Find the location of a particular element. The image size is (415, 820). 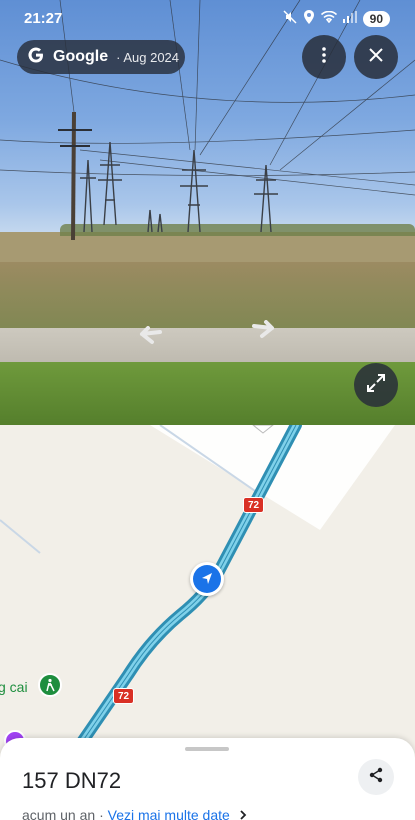

share-icon is located at coordinates (376, 777).